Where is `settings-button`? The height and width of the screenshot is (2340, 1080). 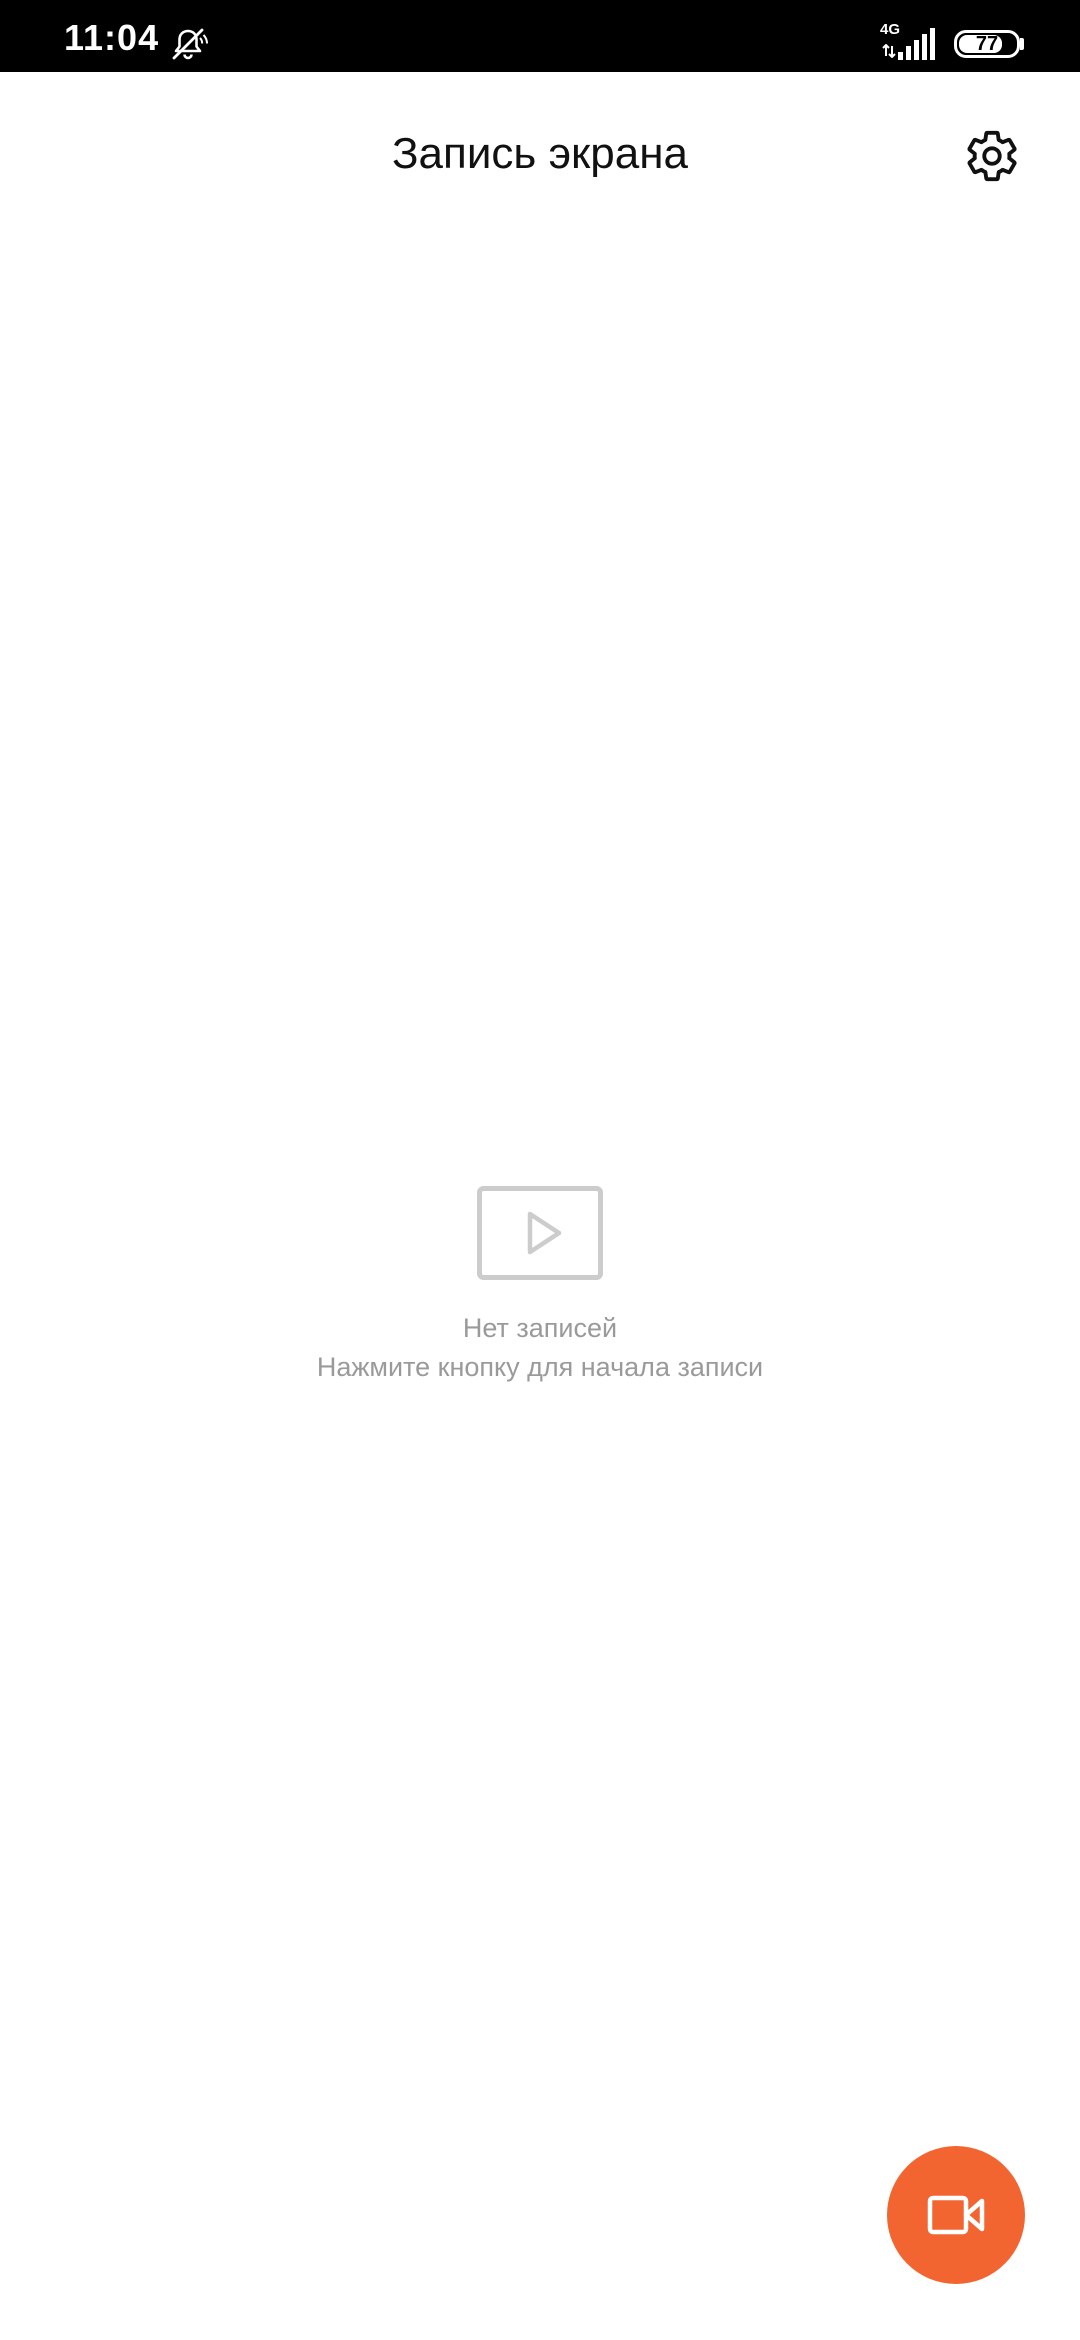 settings-button is located at coordinates (992, 156).